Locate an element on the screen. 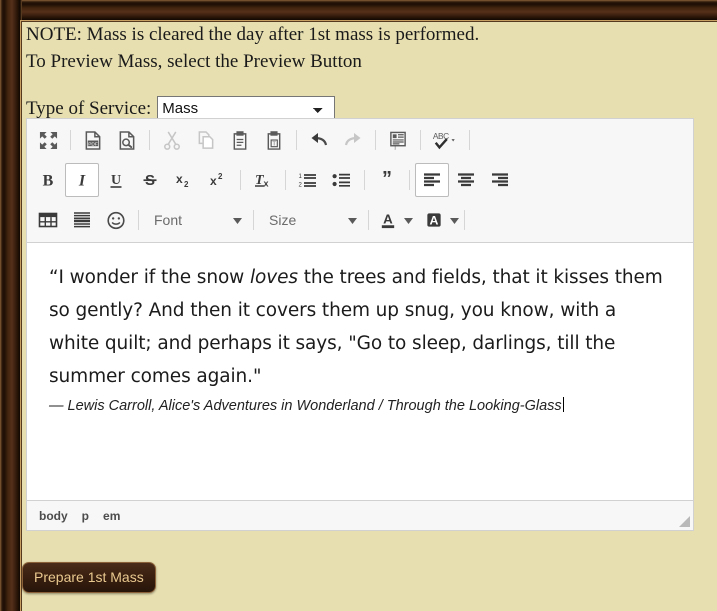 Image resolution: width=717 pixels, height=611 pixels. underline-icon: U is located at coordinates (116, 180).